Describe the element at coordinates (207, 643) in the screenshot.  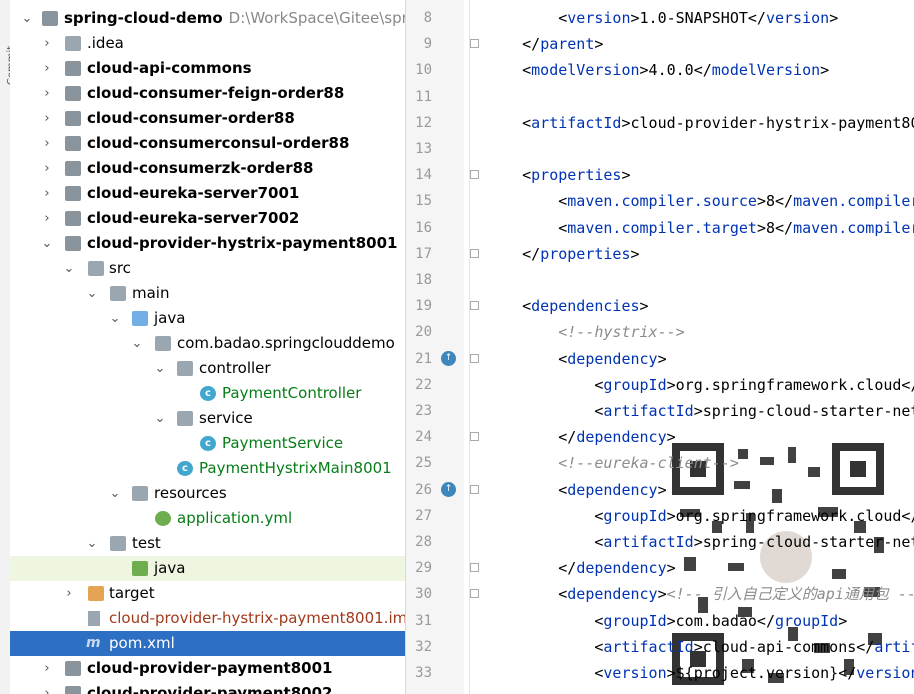
I see `tree-row-pom-selected: m pom.xml` at that location.